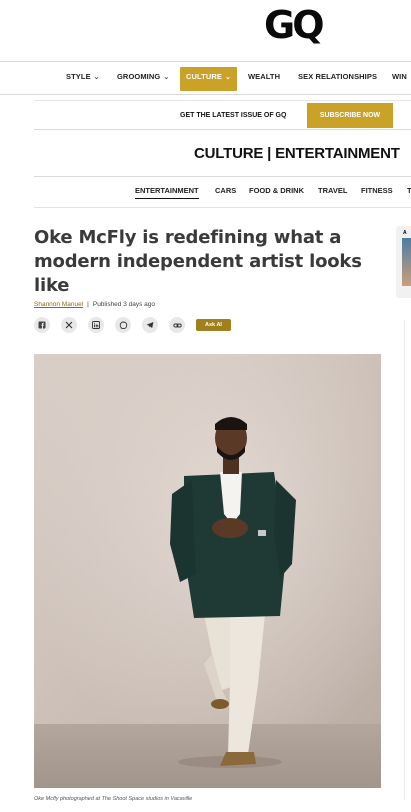  I want to click on ad-letter: A, so click(405, 233).